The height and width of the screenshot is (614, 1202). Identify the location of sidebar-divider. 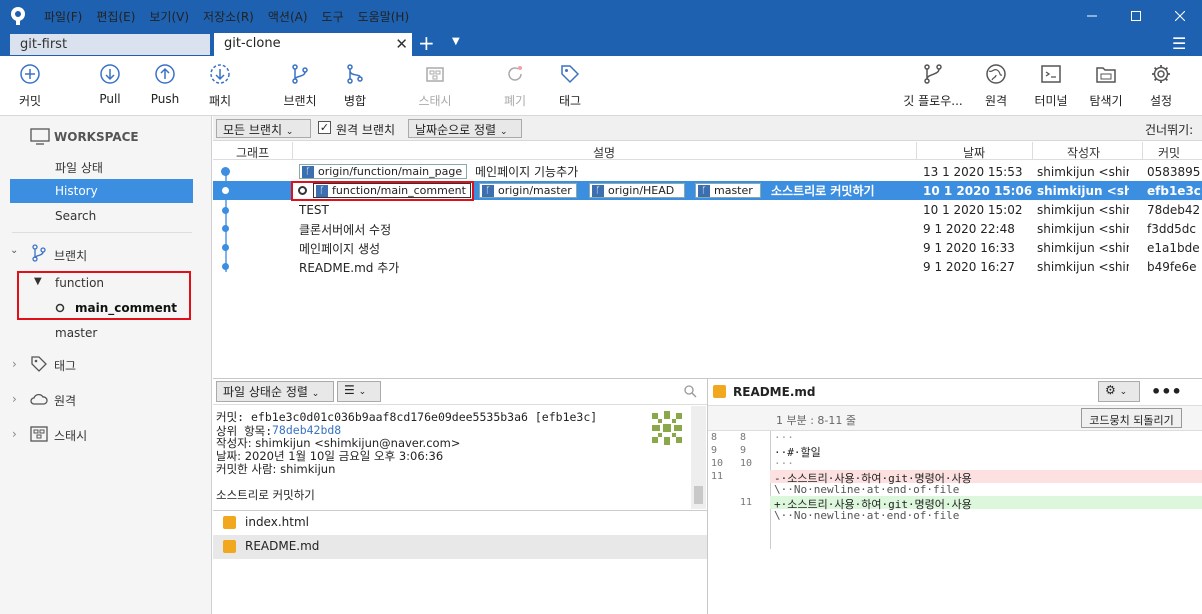
(102, 232).